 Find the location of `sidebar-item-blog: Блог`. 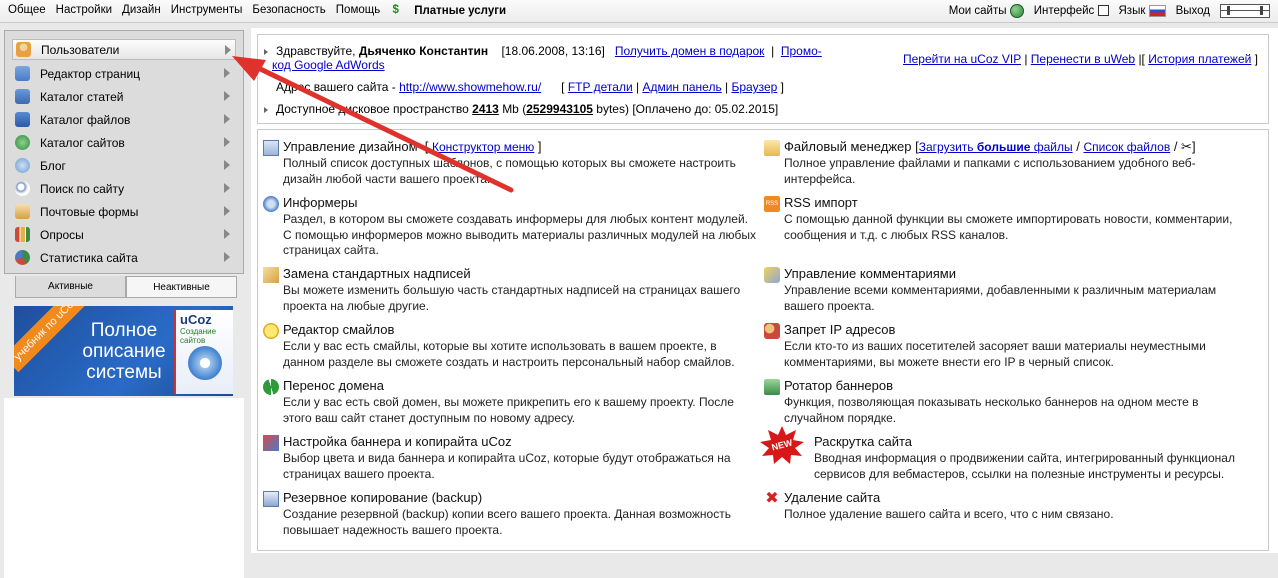

sidebar-item-blog: Блог is located at coordinates (123, 165).